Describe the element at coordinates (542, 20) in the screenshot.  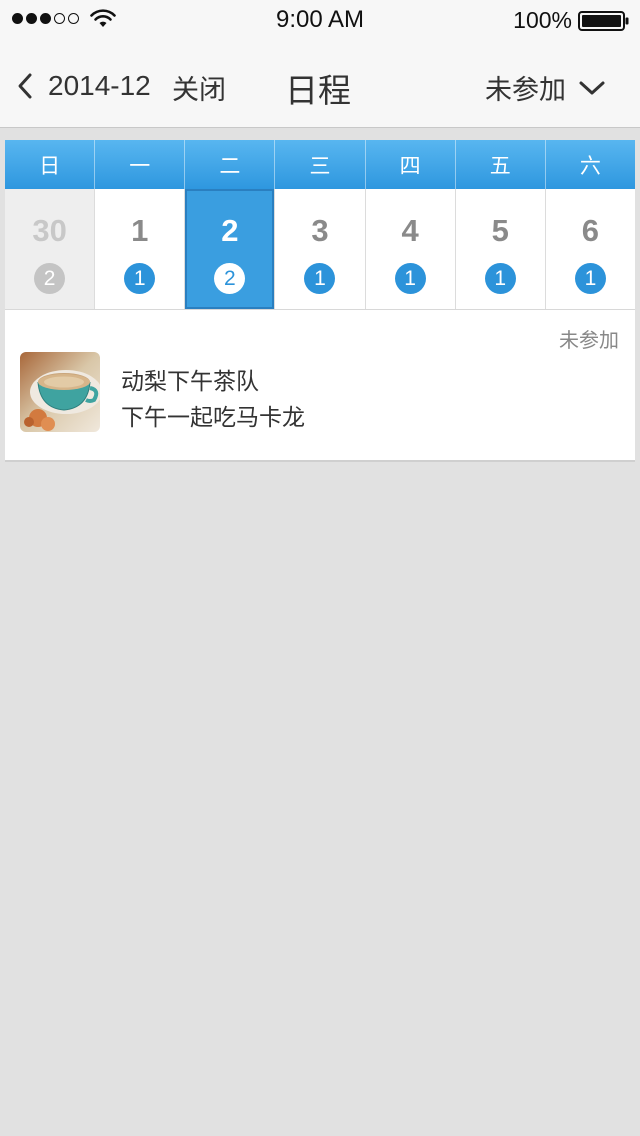
I see `battery-percentage: 100%` at that location.